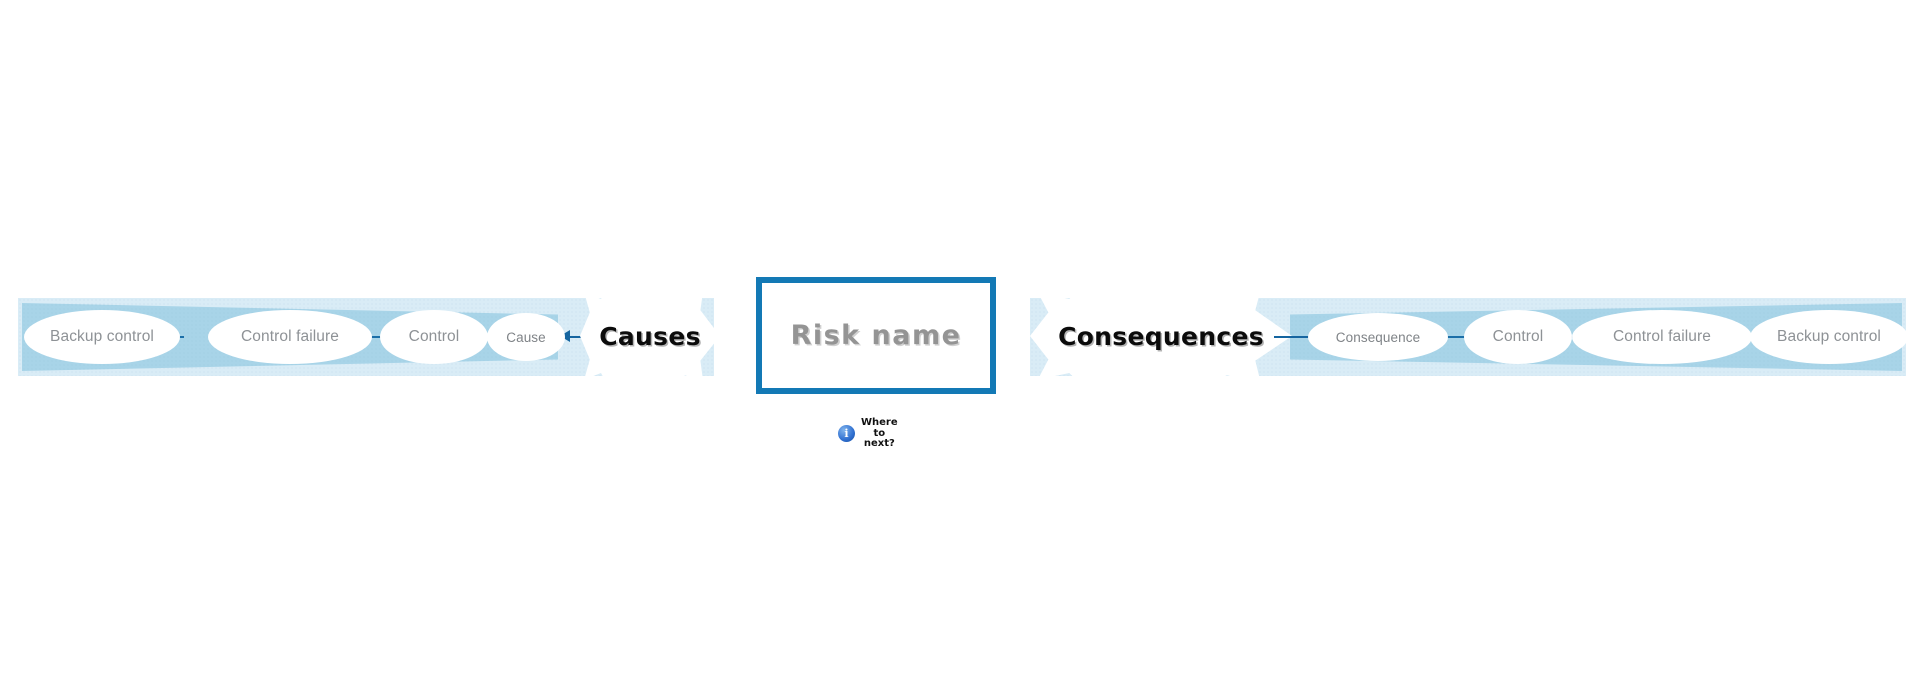 The height and width of the screenshot is (679, 1920). I want to click on where-to-next: i Where to next?, so click(868, 433).